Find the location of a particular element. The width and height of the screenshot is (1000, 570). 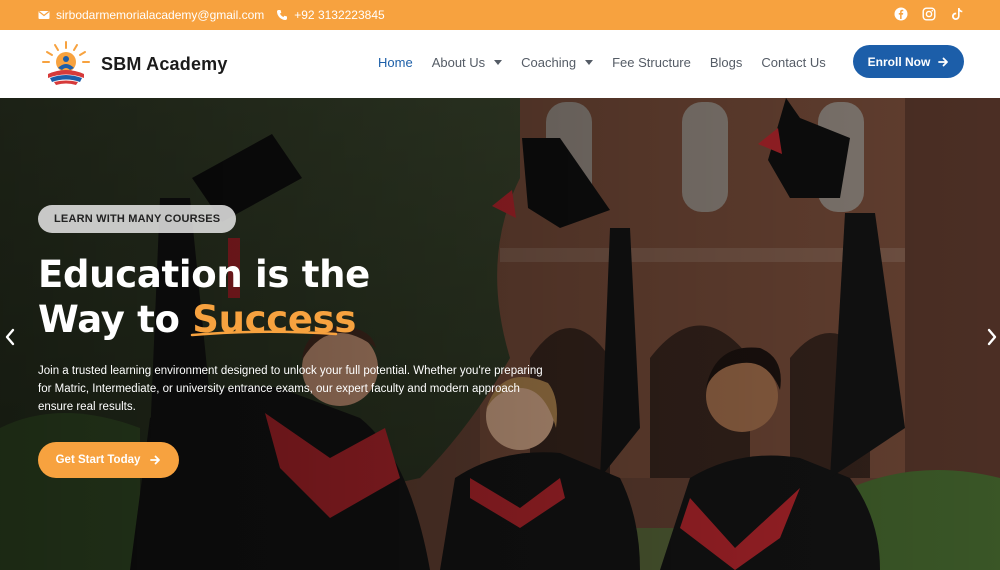

nav-blogs: Blogs is located at coordinates (726, 62).